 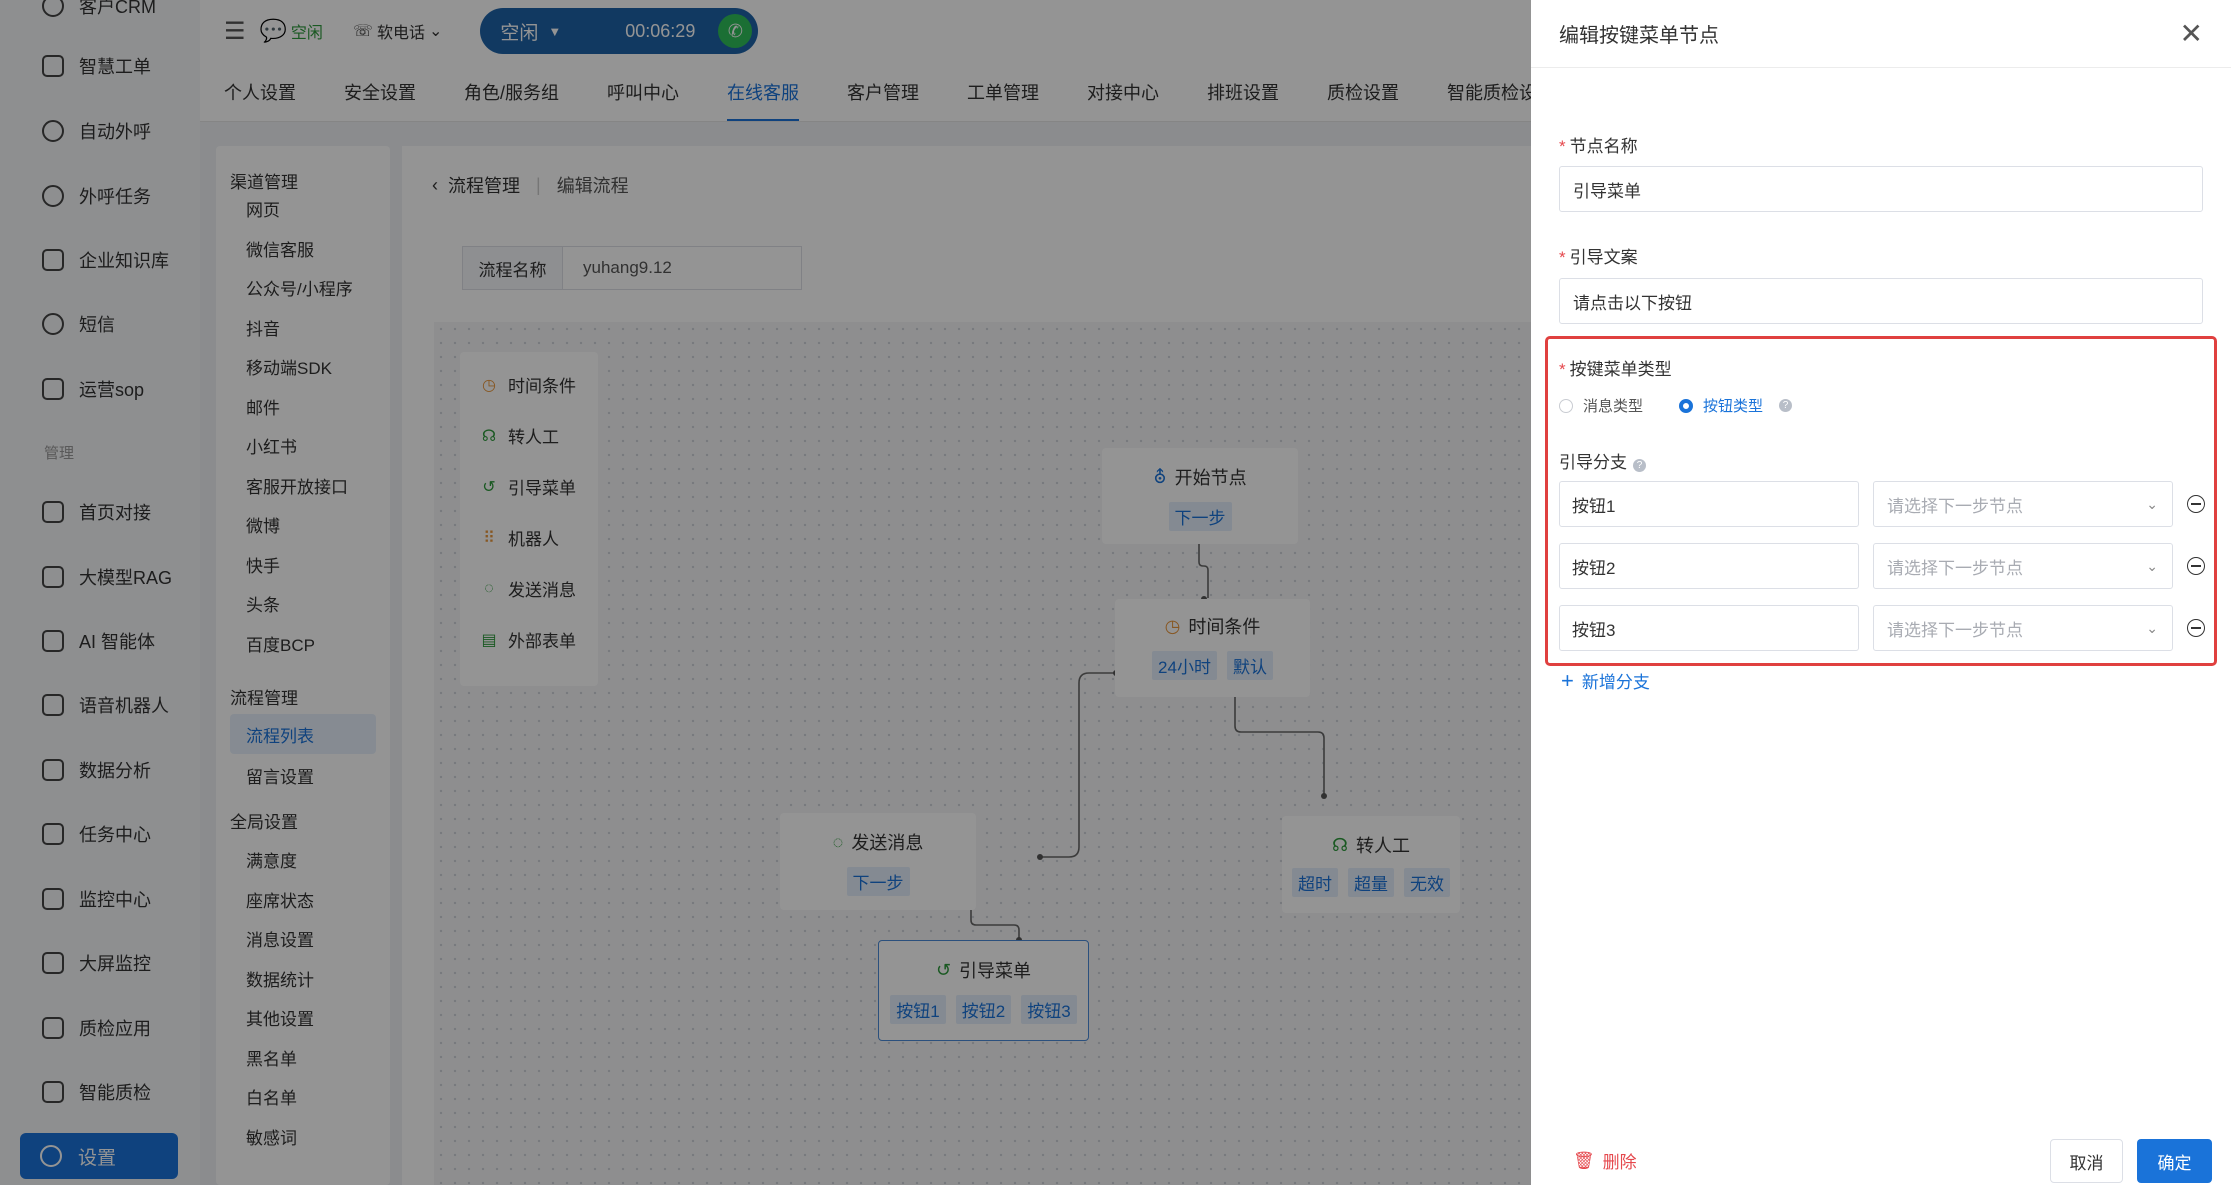 What do you see at coordinates (1881, 1157) in the screenshot?
I see `drawer-footer: 🗑 删除 取消 确定` at bounding box center [1881, 1157].